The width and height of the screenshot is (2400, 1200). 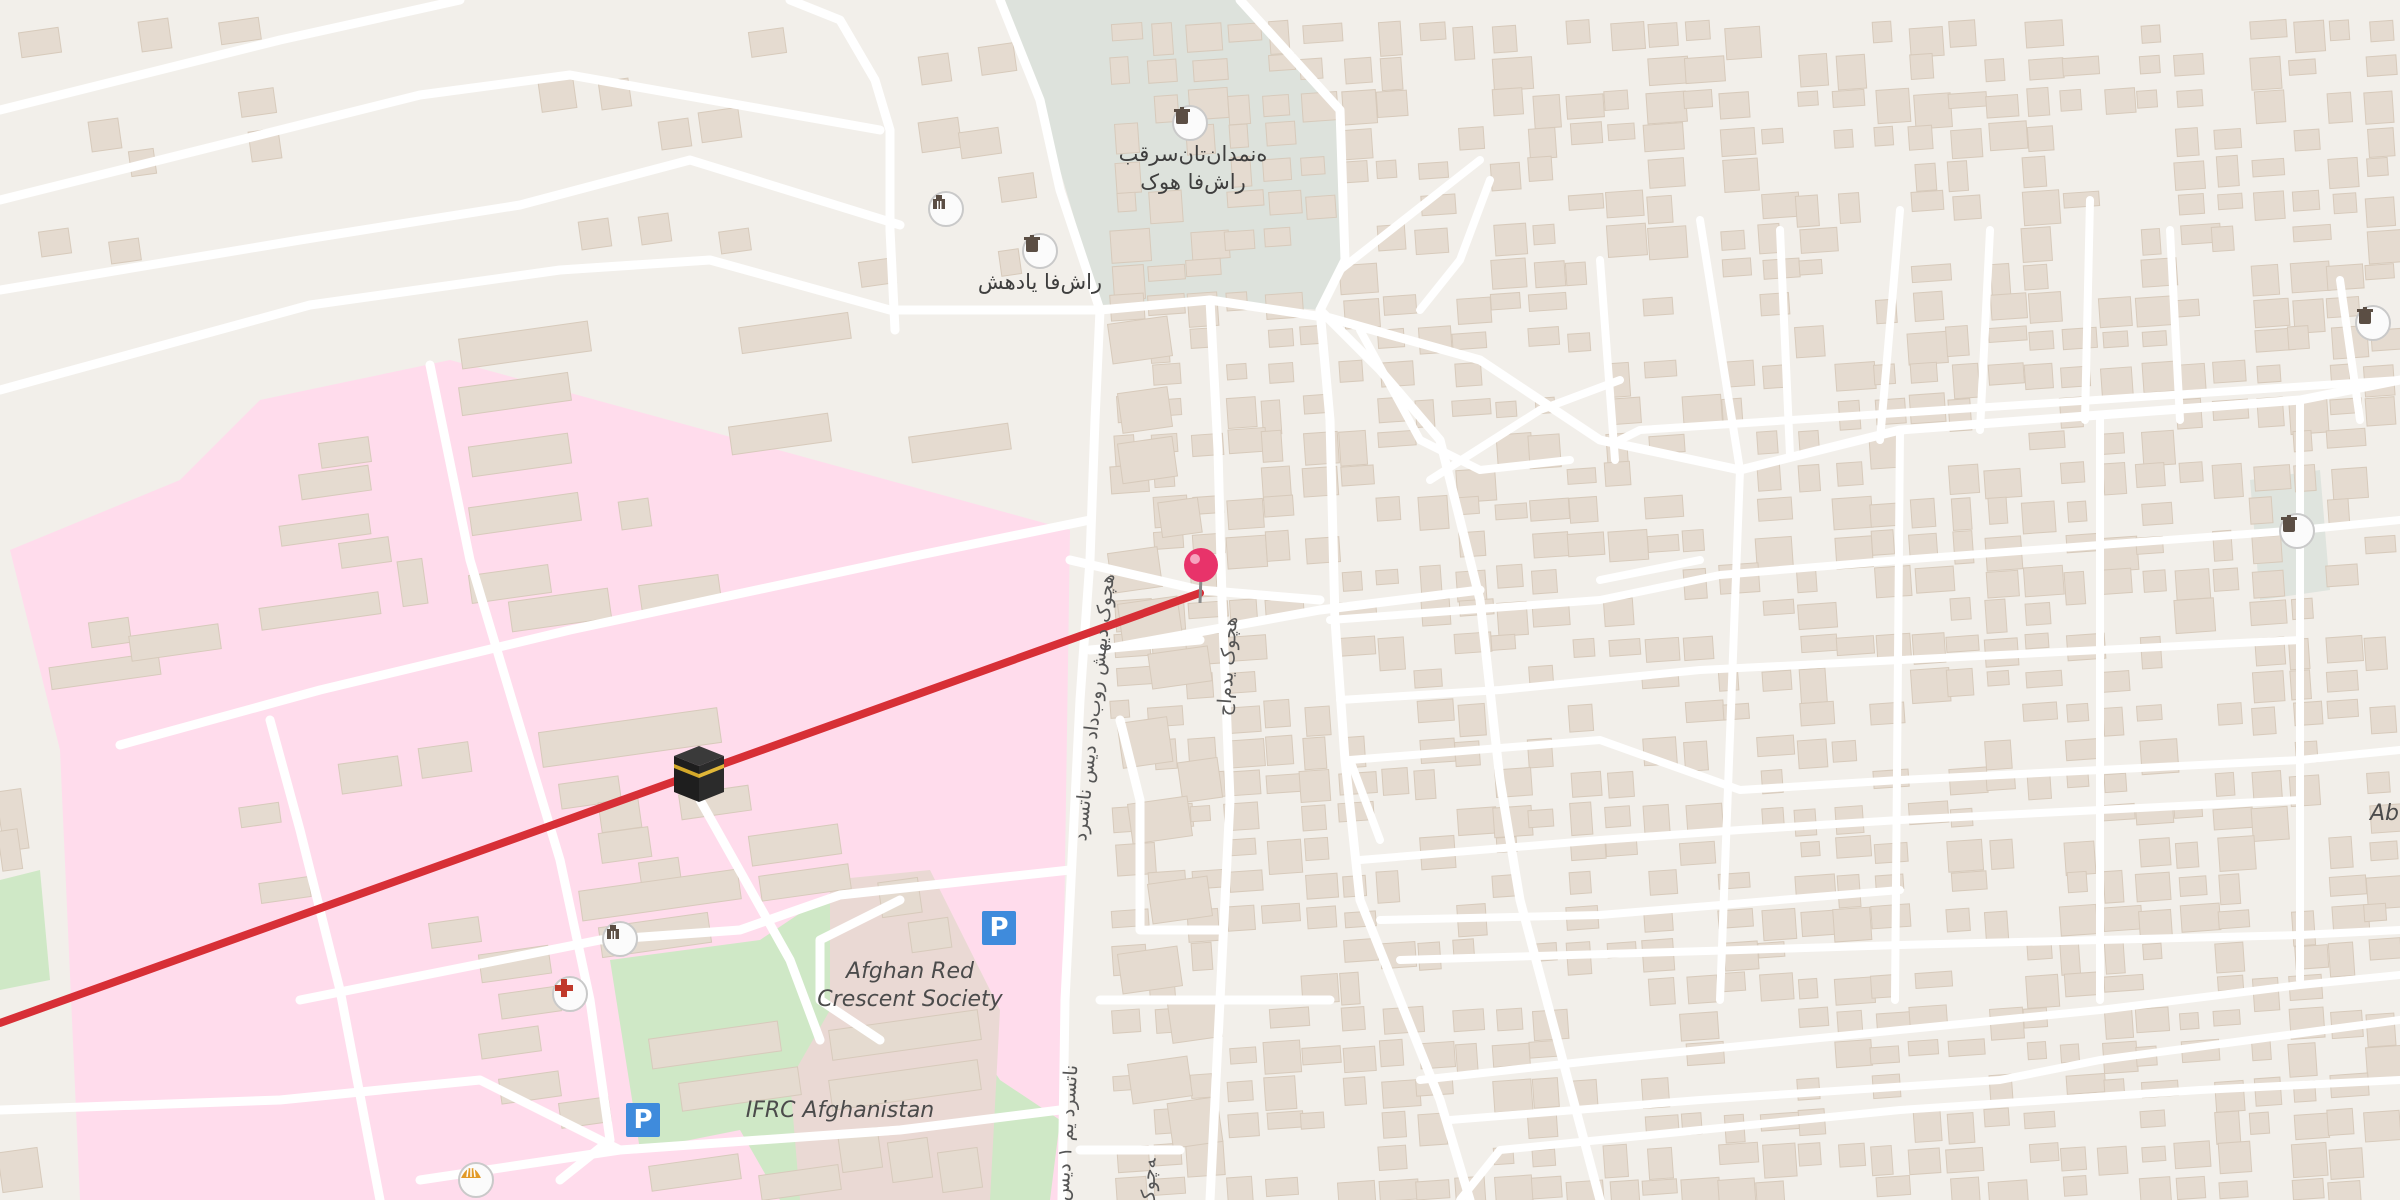 What do you see at coordinates (1201, 575) in the screenshot?
I see `red-pin-marker` at bounding box center [1201, 575].